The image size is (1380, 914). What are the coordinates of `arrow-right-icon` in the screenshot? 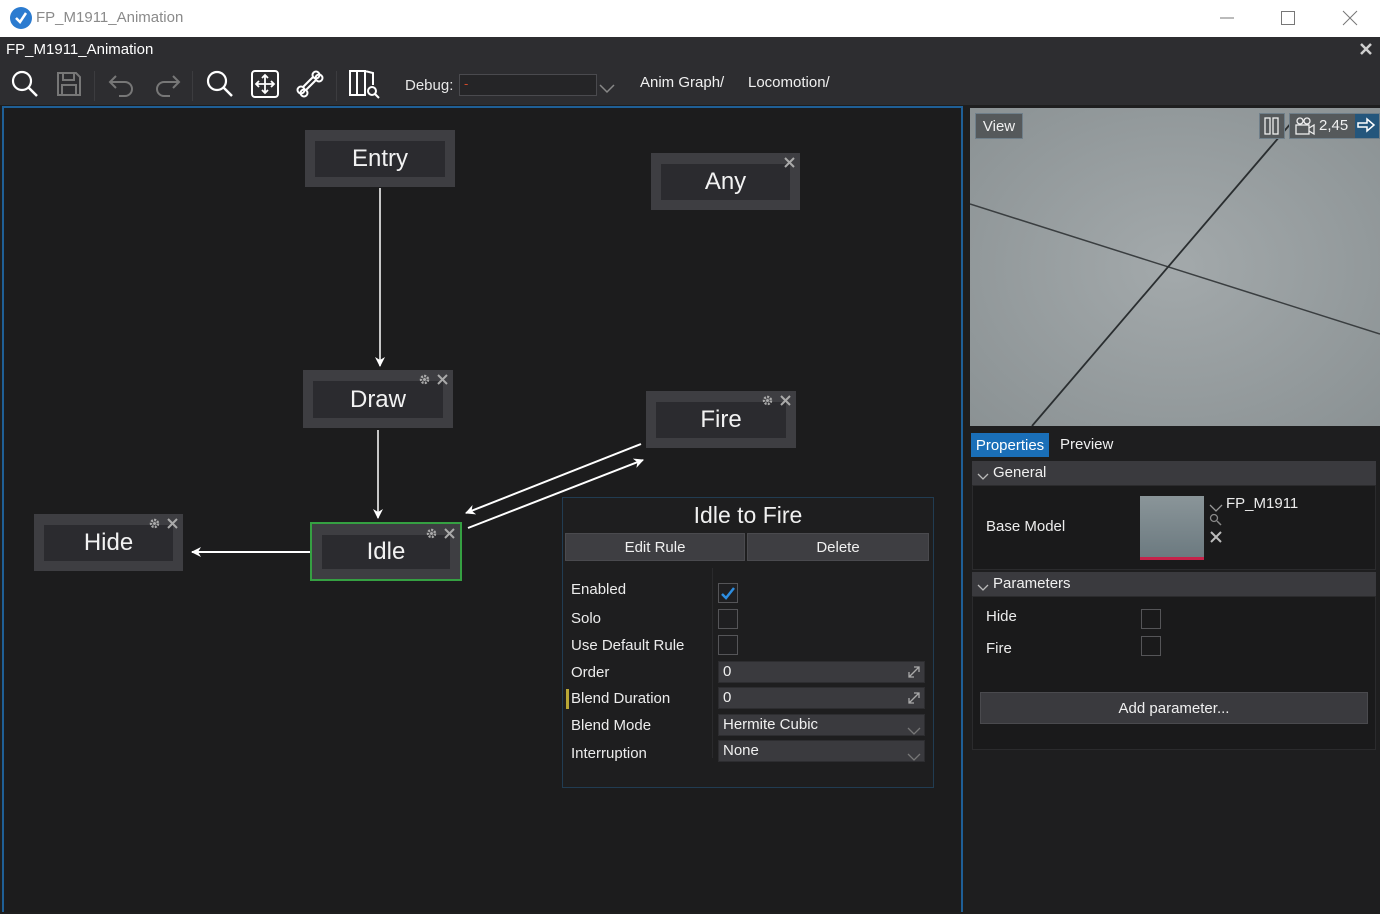 It's located at (1366, 125).